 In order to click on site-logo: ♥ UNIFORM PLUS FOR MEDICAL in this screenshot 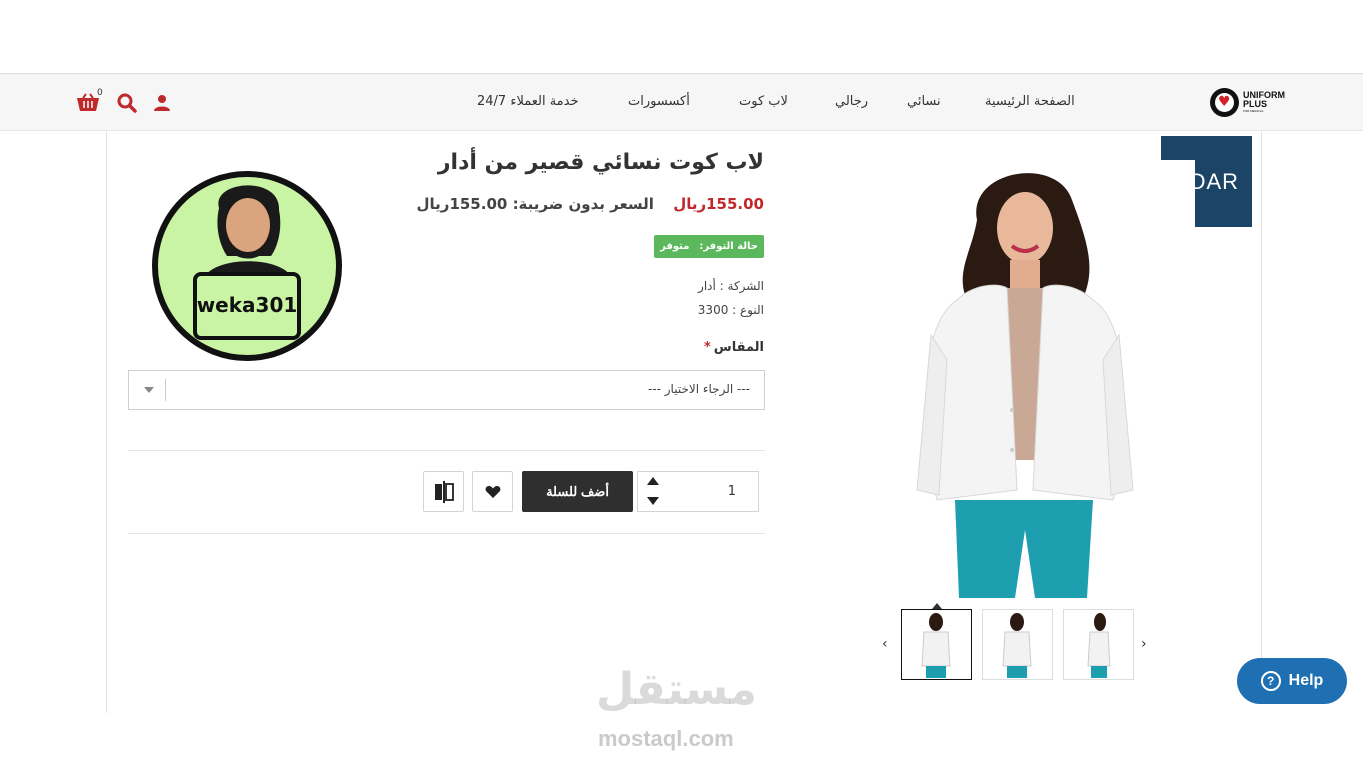, I will do `click(1255, 102)`.